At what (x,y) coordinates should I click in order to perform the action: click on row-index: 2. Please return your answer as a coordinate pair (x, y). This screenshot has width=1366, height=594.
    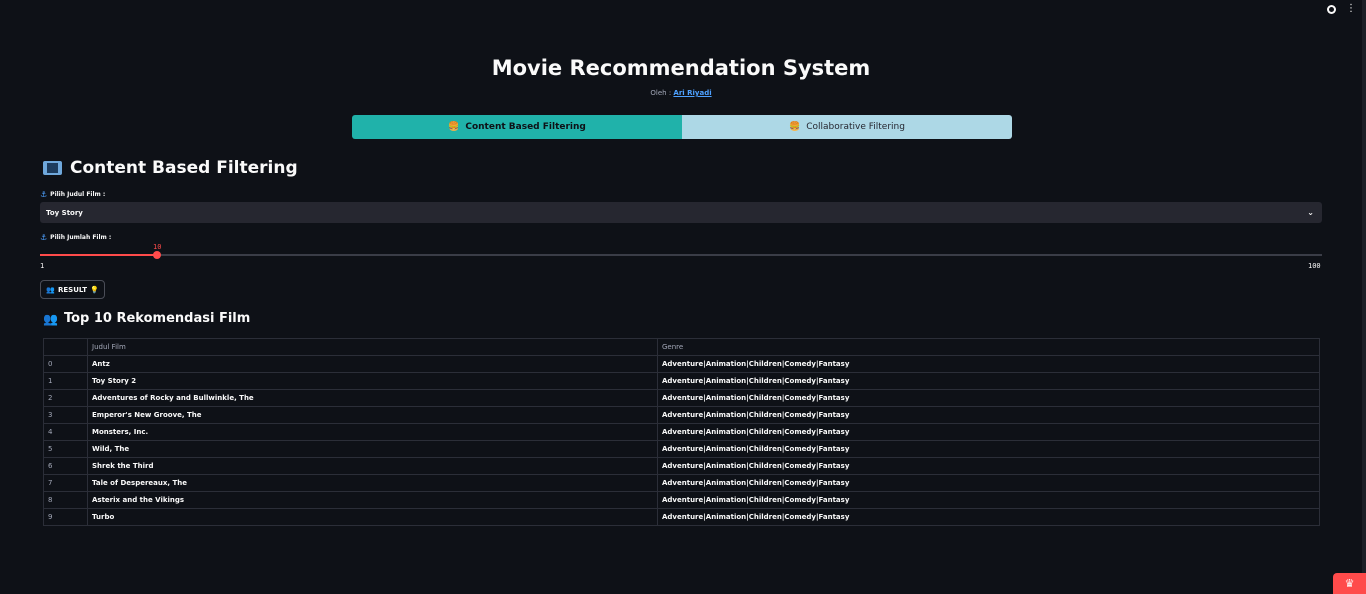
    Looking at the image, I should click on (65, 398).